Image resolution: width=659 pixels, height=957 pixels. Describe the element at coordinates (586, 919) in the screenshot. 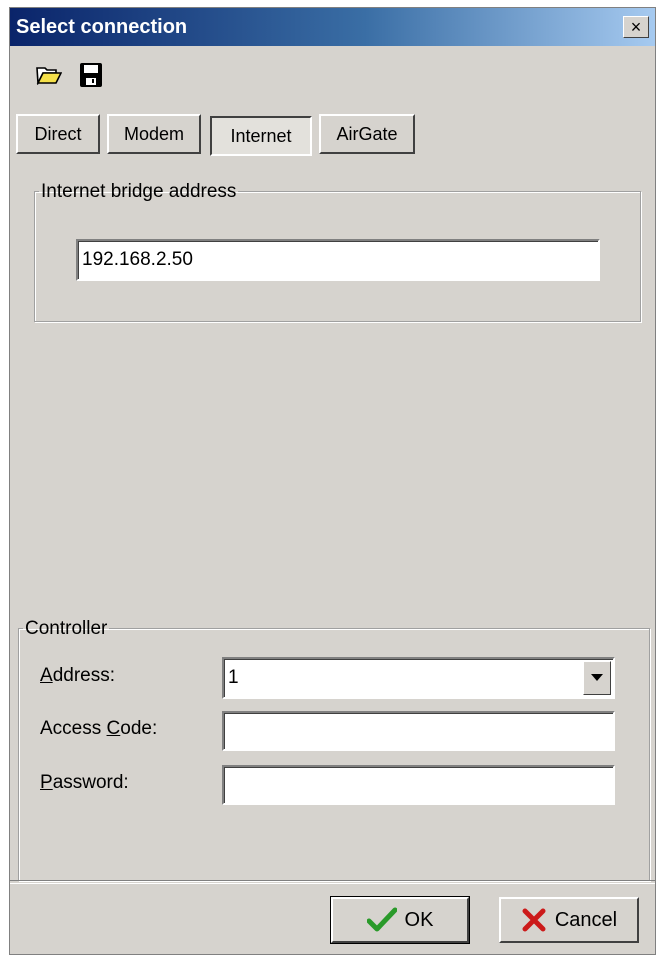

I see `cancel-label: Cancel` at that location.